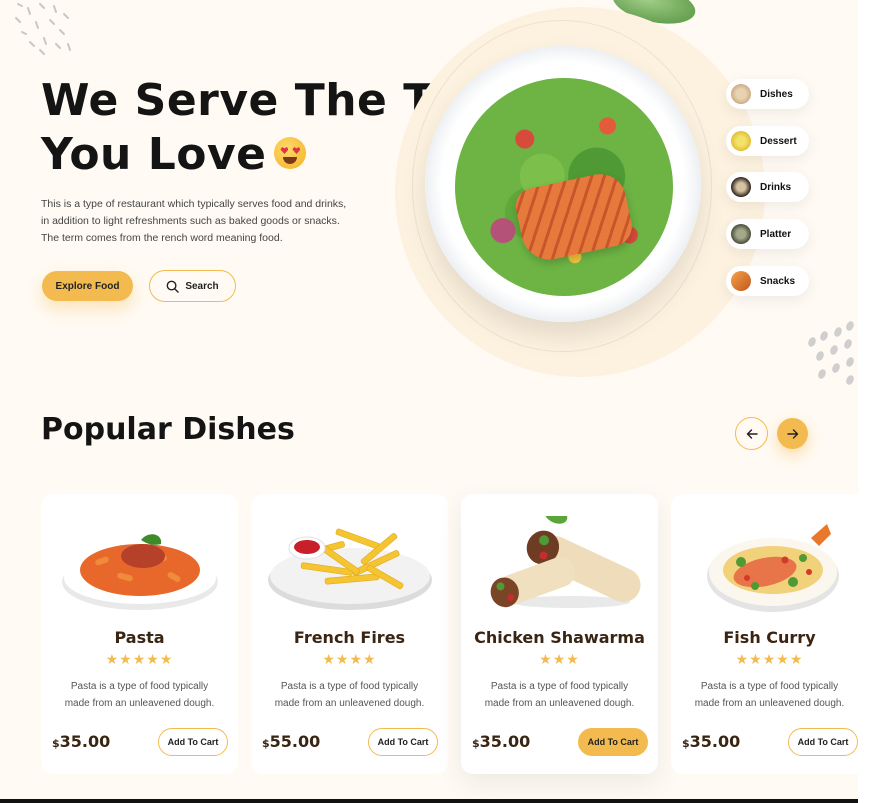 This screenshot has height=803, width=870. I want to click on arrow-left-icon, so click(752, 433).